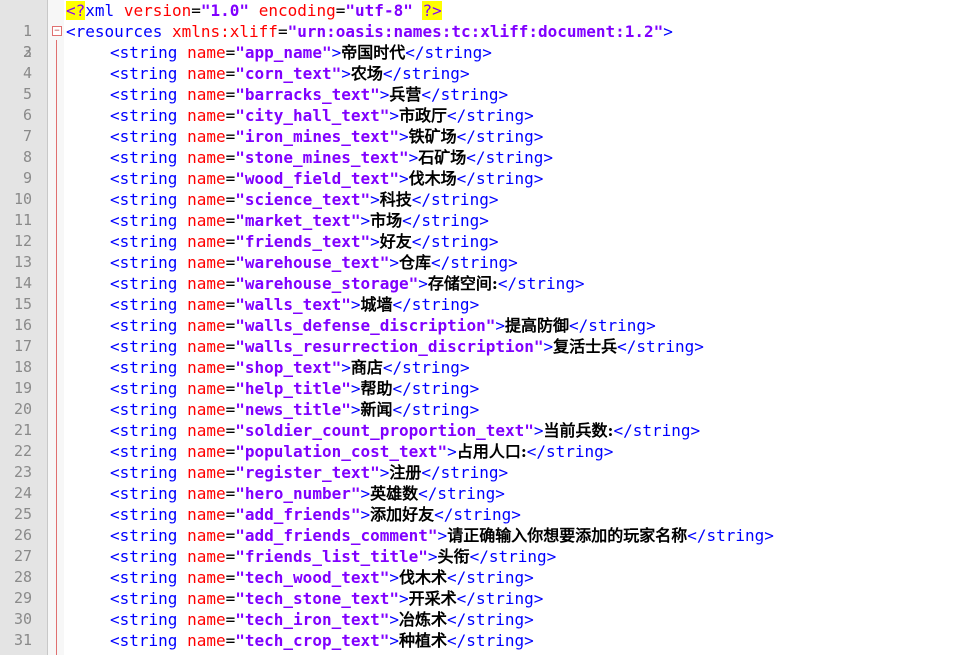 This screenshot has width=953, height=655. Describe the element at coordinates (268, 73) in the screenshot. I see `line-content: <string name="corn_text">农场</string>` at that location.